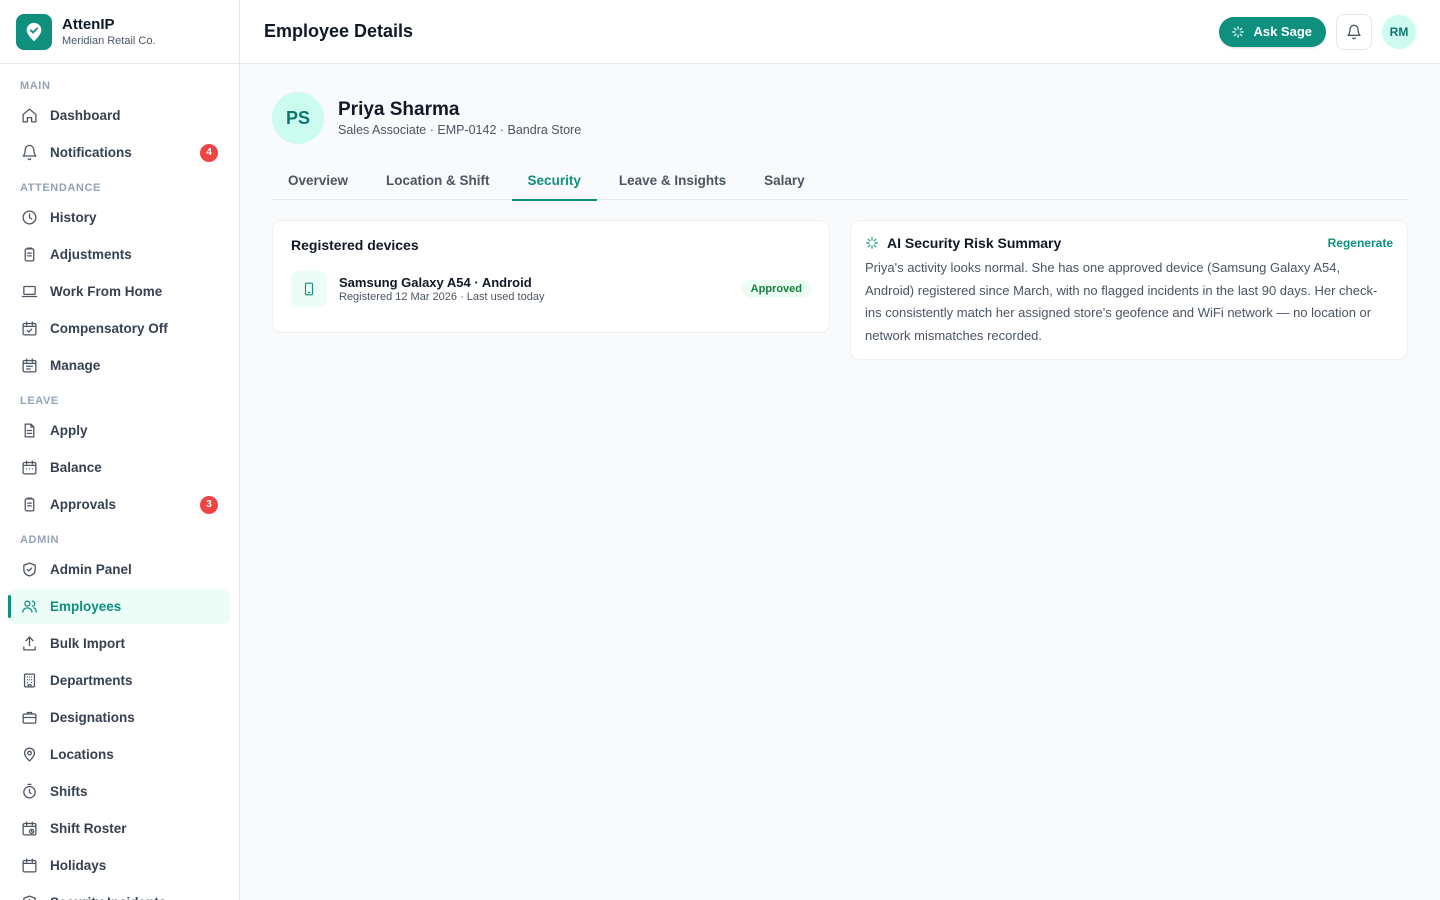 The image size is (1440, 900). Describe the element at coordinates (29, 755) in the screenshot. I see `map-pin-icon` at that location.